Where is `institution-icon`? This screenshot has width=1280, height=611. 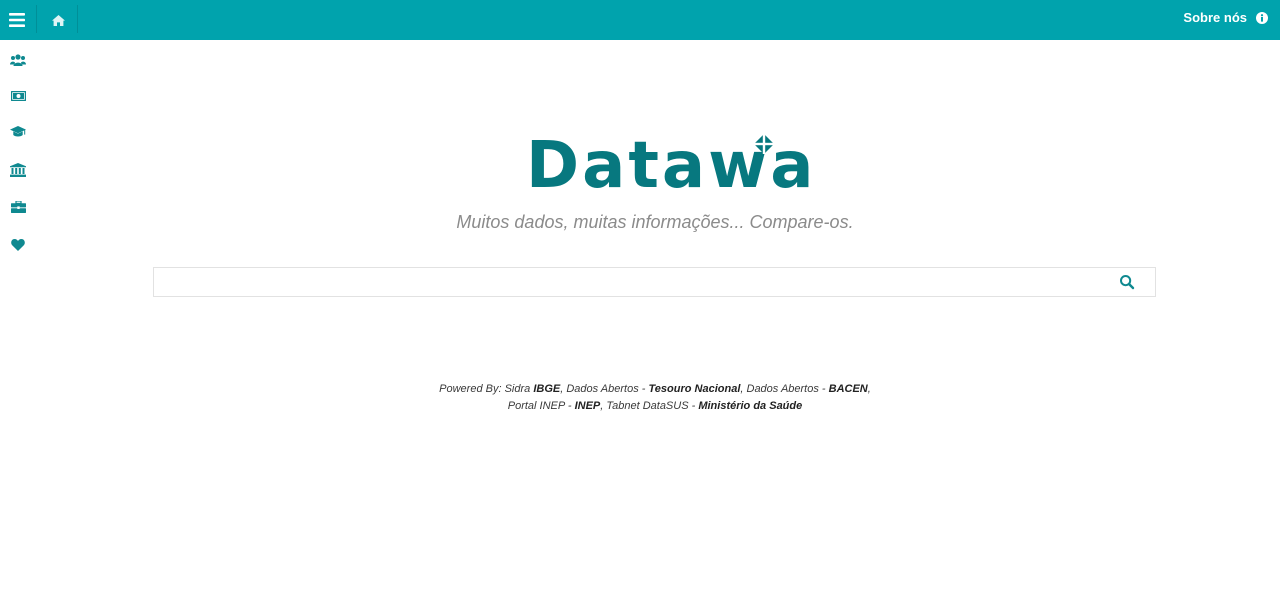
institution-icon is located at coordinates (18, 170).